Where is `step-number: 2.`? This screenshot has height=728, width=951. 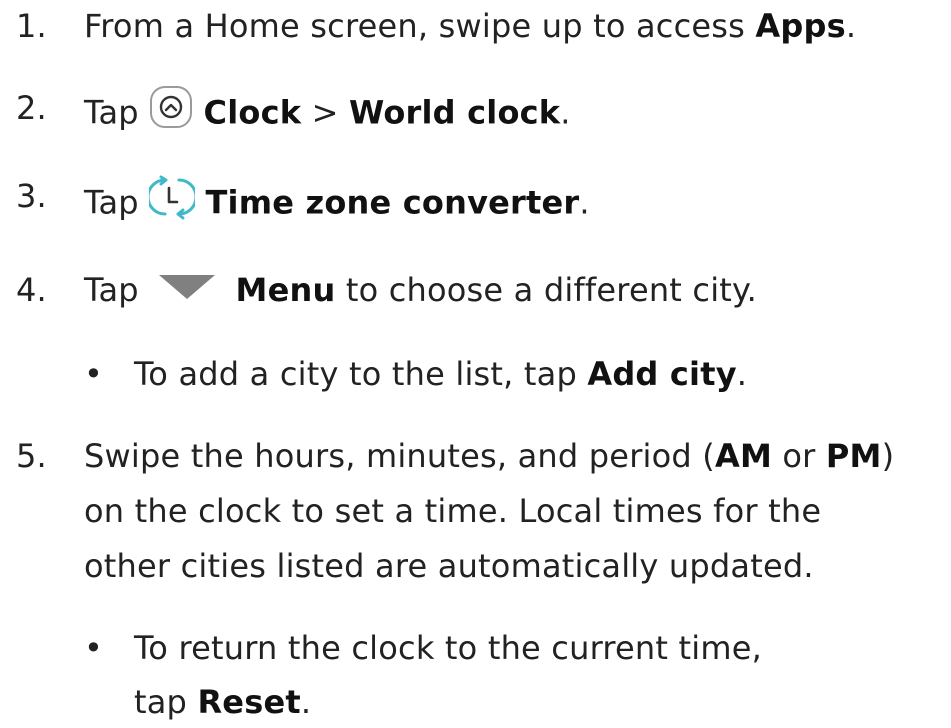
step-number: 2. is located at coordinates (31, 108).